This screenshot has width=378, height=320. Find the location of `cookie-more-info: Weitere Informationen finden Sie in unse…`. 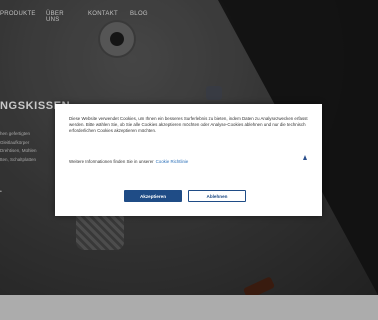

cookie-more-info: Weitere Informationen finden Sie in unse… is located at coordinates (188, 161).